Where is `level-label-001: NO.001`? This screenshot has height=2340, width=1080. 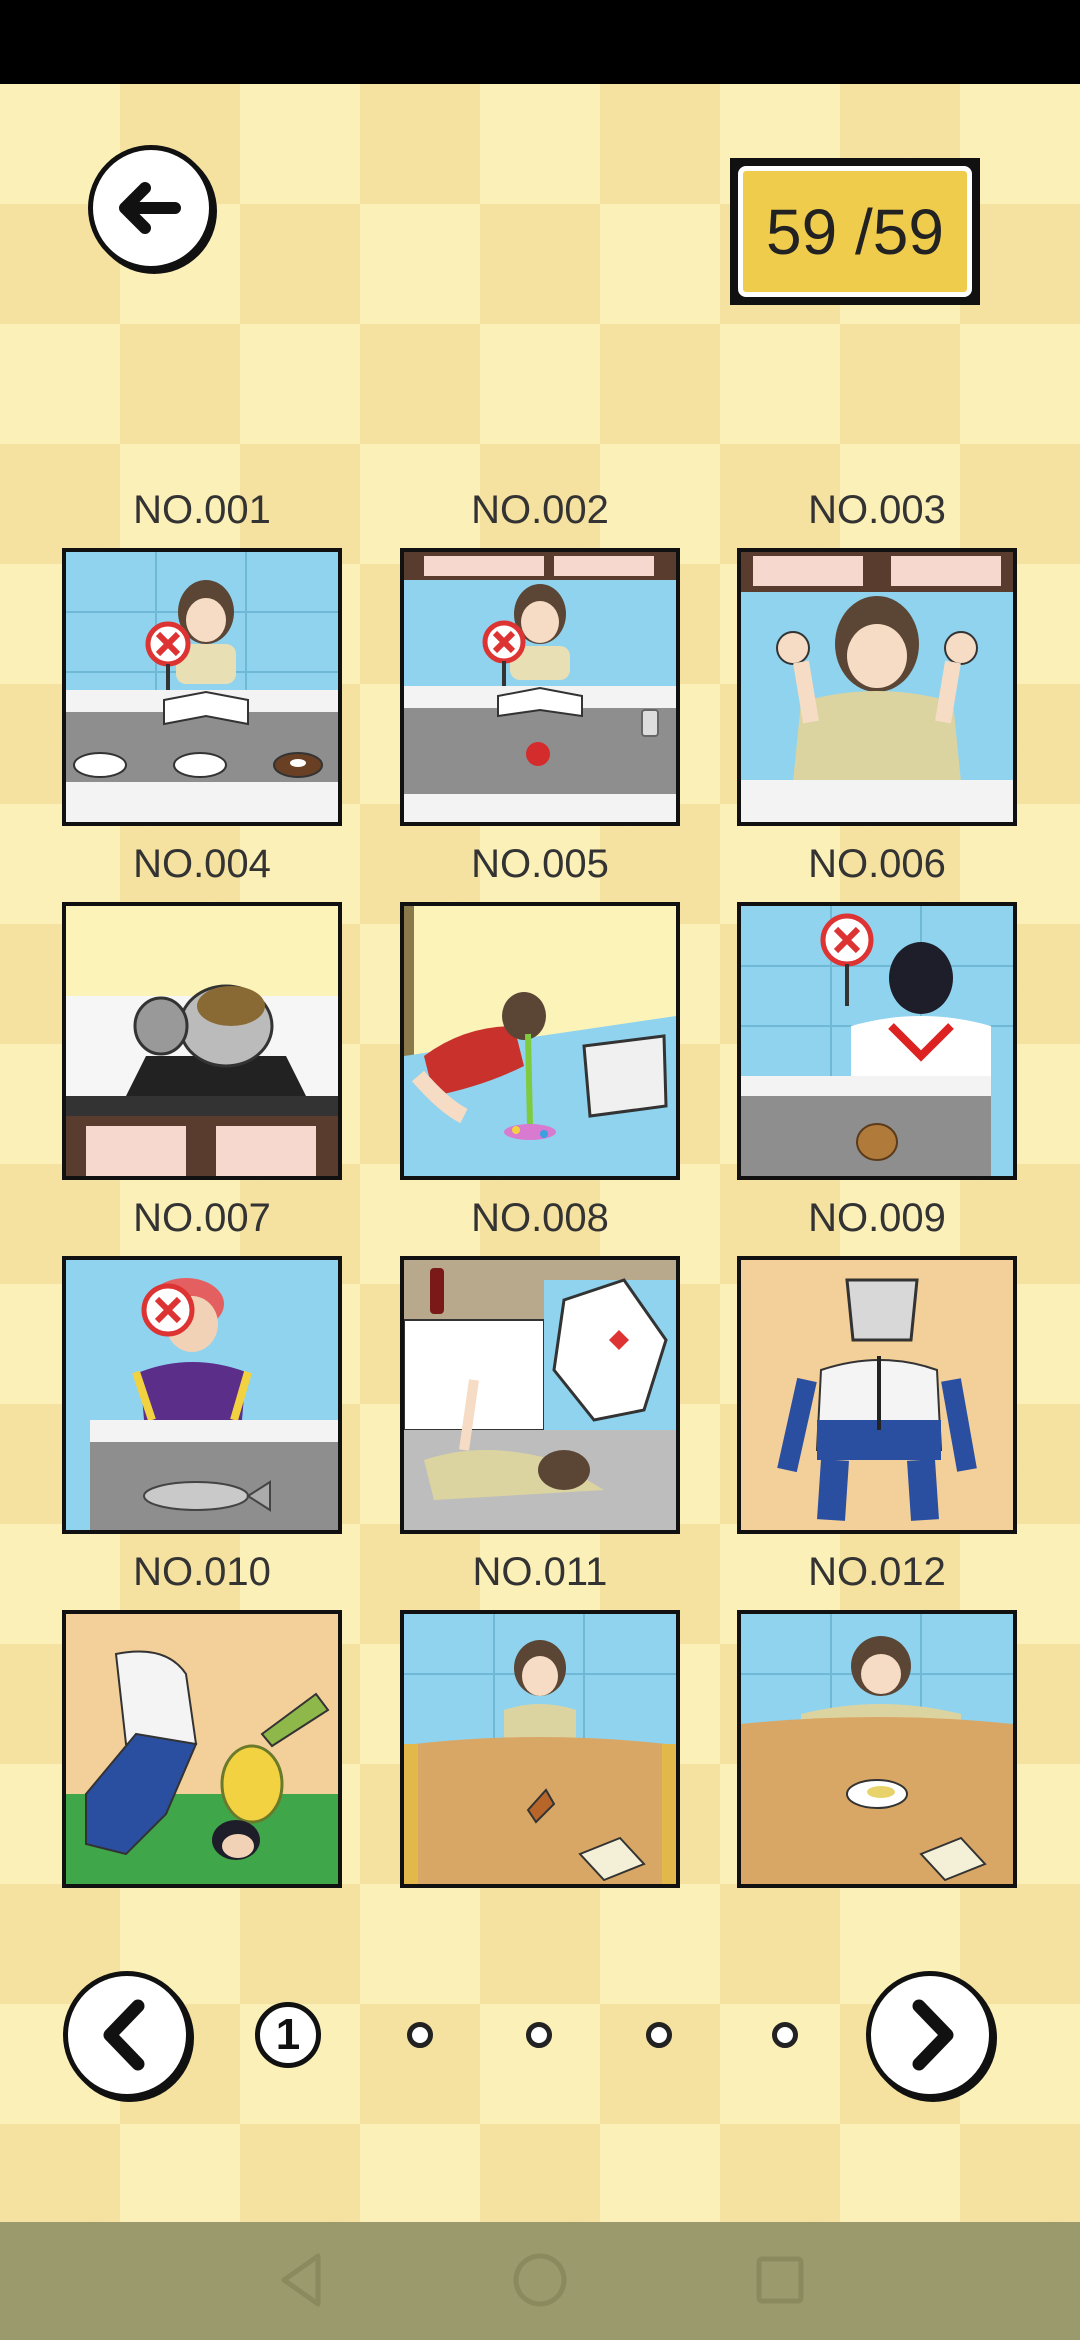 level-label-001: NO.001 is located at coordinates (202, 510).